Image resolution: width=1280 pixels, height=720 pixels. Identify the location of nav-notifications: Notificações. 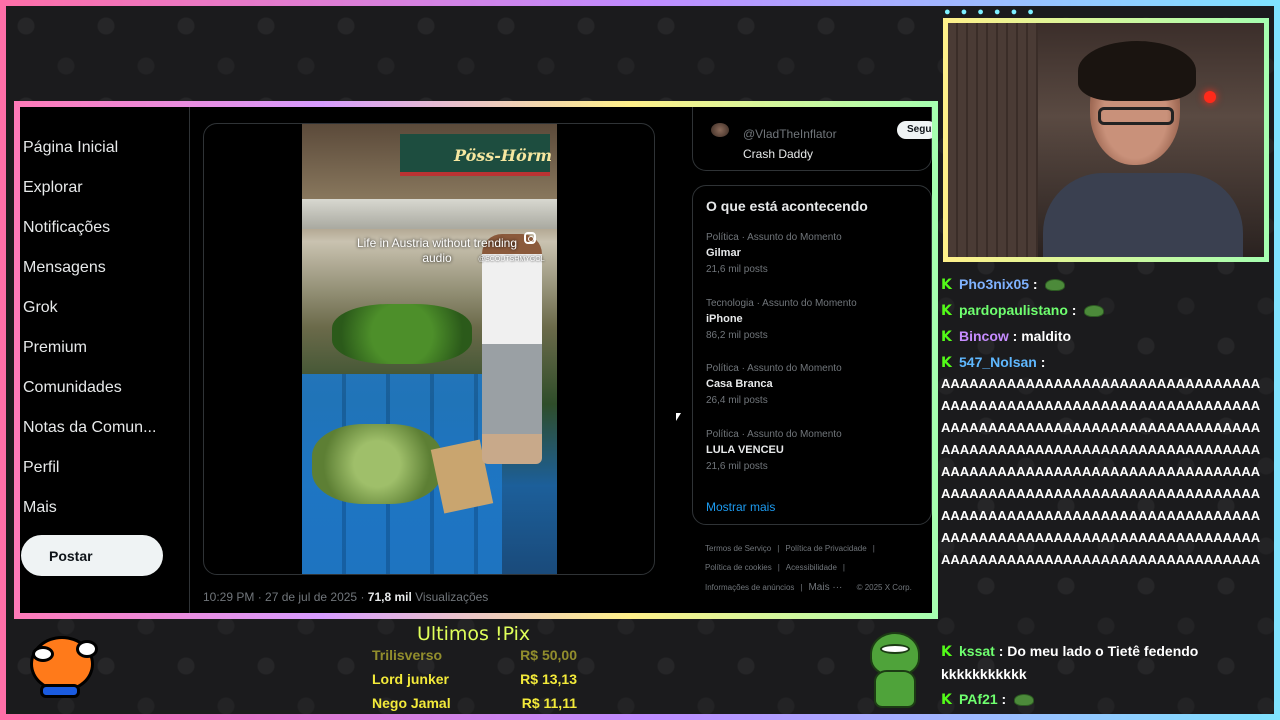
(66, 228).